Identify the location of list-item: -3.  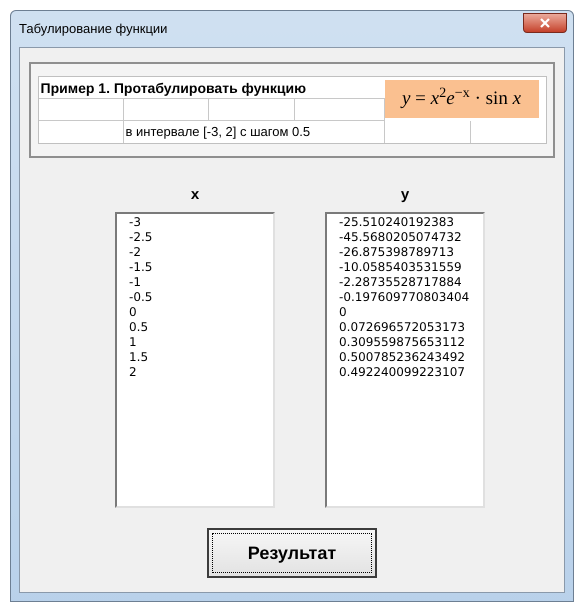
(135, 222).